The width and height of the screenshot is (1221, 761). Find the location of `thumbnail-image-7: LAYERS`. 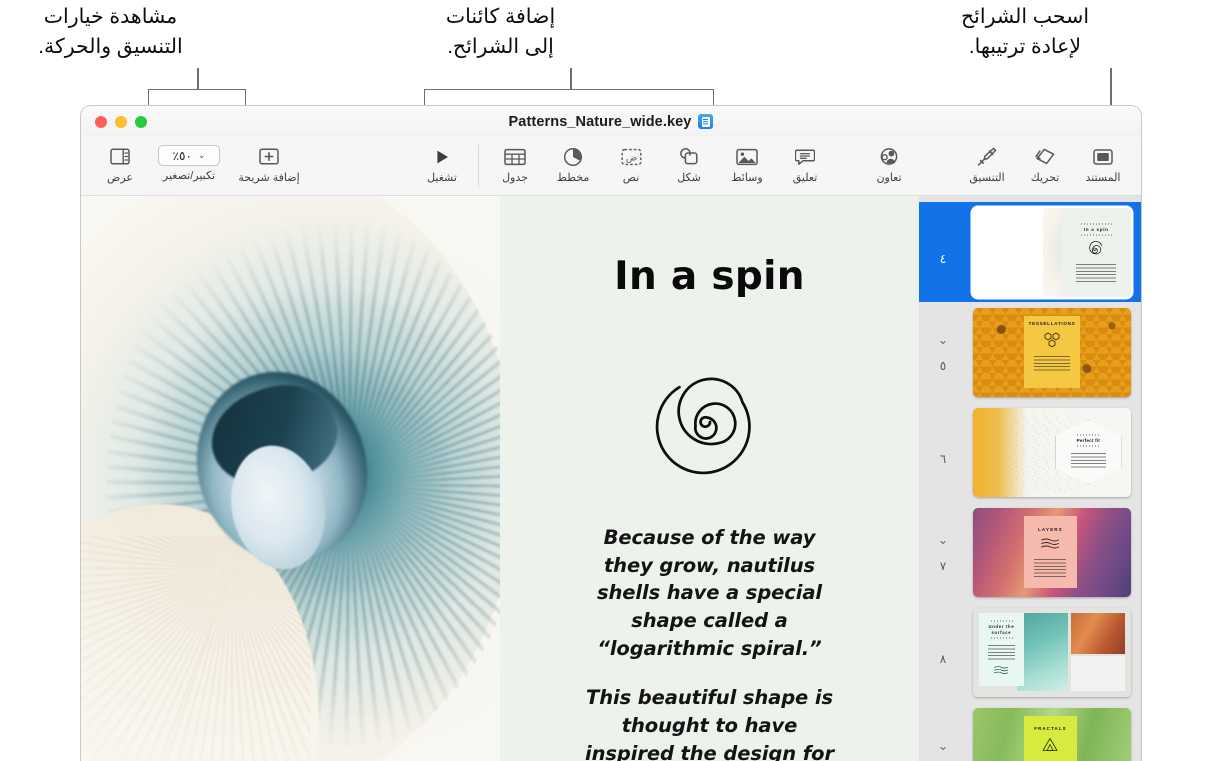

thumbnail-image-7: LAYERS is located at coordinates (1052, 552).